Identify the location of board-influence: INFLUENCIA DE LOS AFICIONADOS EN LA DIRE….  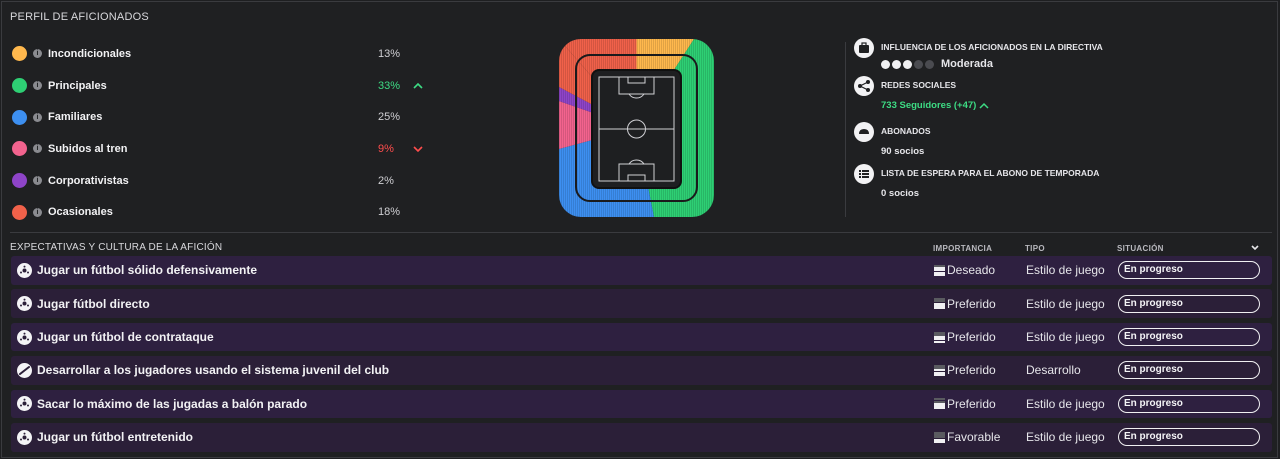
(1064, 56).